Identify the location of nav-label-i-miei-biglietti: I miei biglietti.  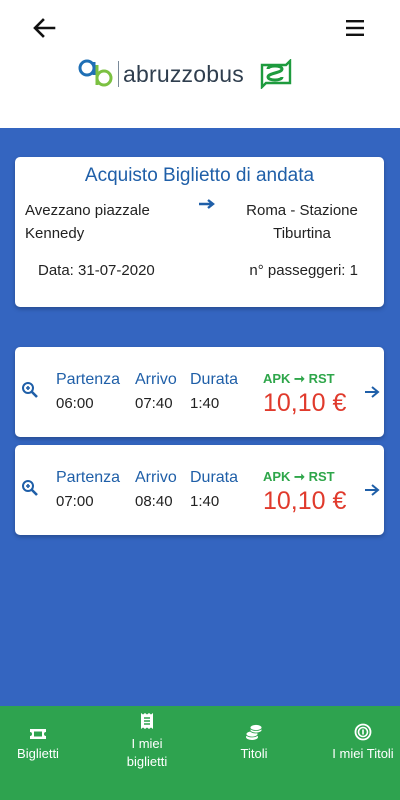
(147, 752).